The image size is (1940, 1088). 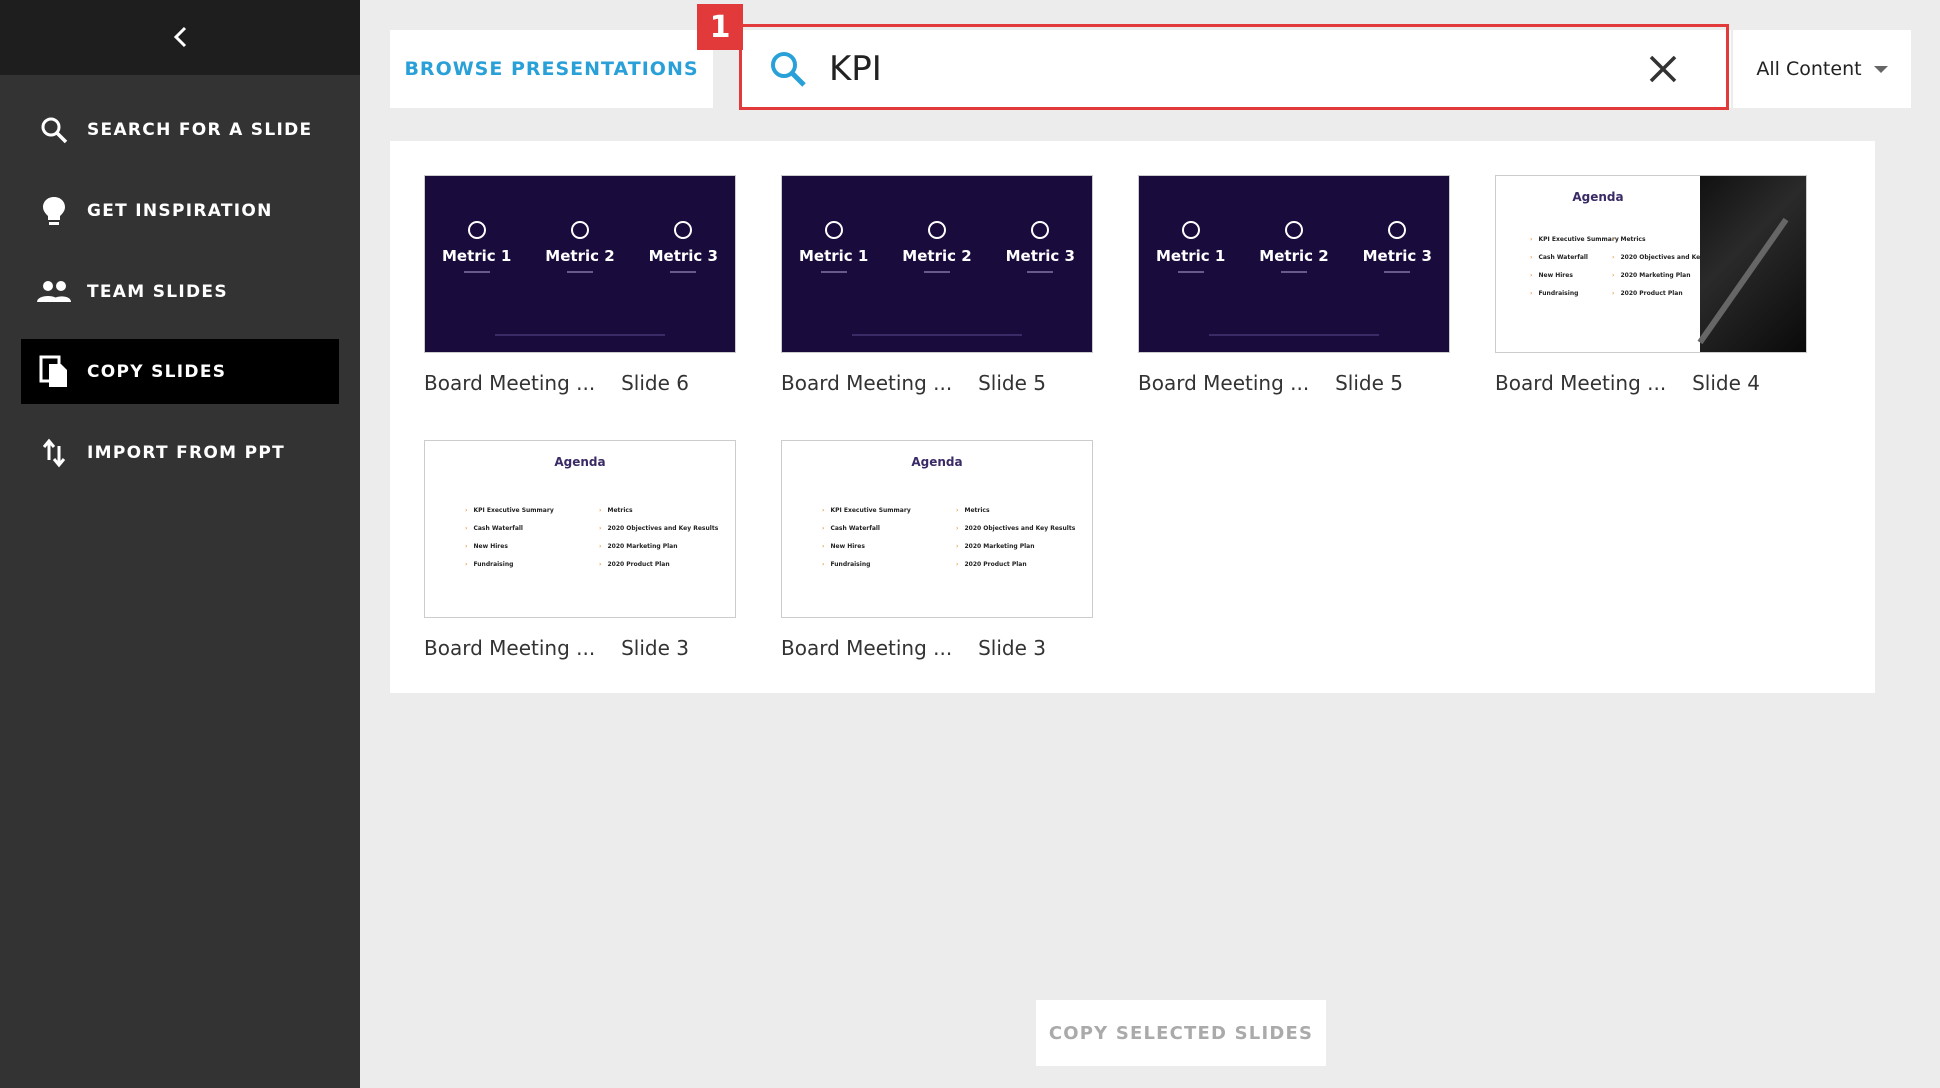 What do you see at coordinates (1663, 69) in the screenshot?
I see `close-icon` at bounding box center [1663, 69].